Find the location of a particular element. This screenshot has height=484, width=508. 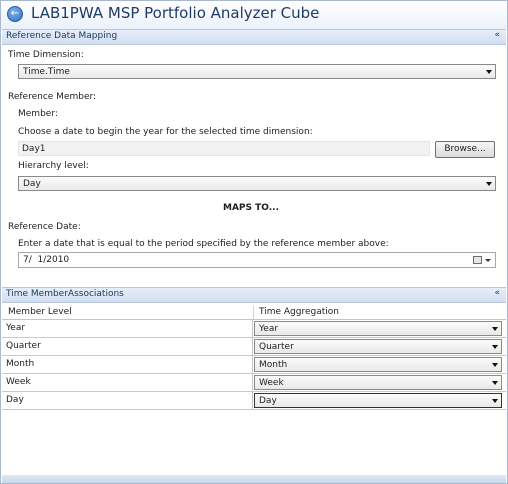

table-row: Day Day is located at coordinates (254, 401).